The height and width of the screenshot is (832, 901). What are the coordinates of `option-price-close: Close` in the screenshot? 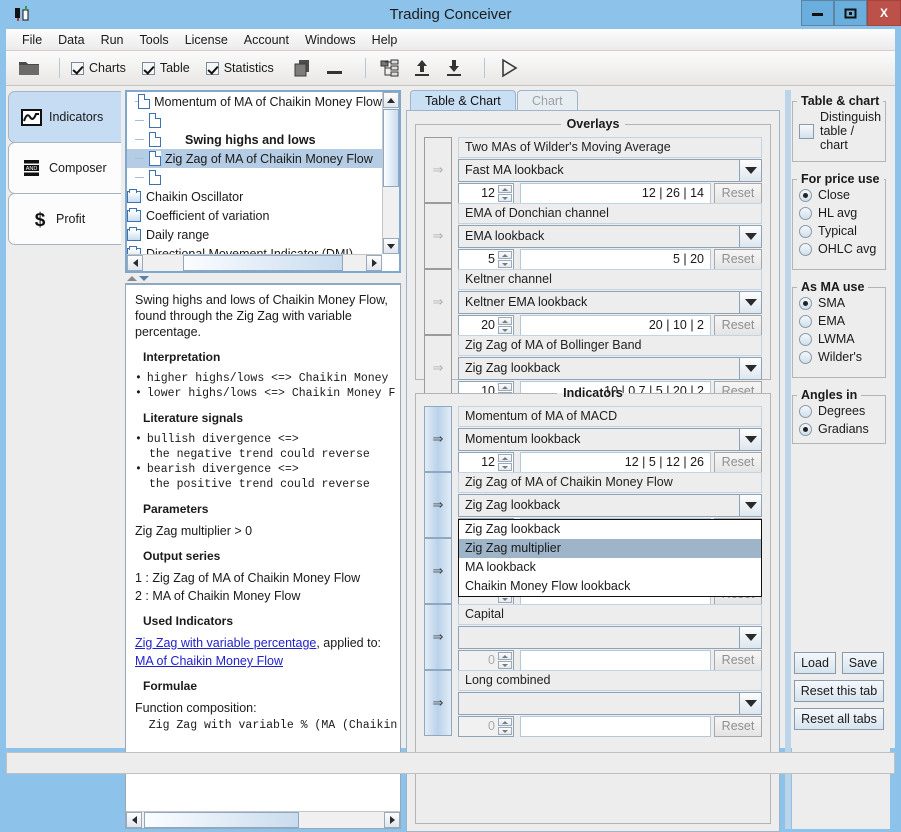 It's located at (839, 195).